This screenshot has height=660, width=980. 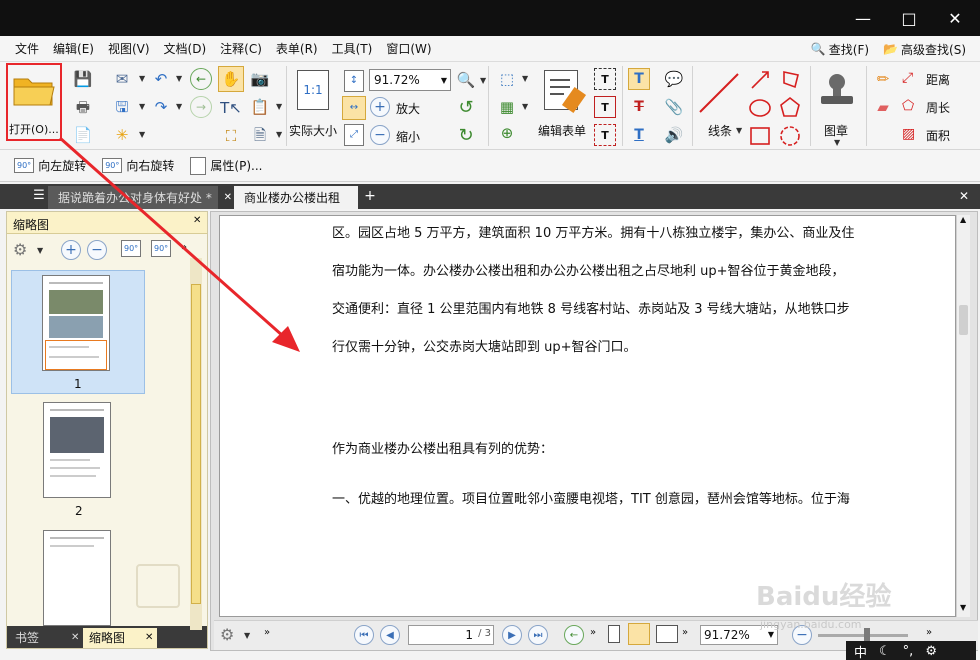 I want to click on export-icon: 📄, so click(x=83, y=135).